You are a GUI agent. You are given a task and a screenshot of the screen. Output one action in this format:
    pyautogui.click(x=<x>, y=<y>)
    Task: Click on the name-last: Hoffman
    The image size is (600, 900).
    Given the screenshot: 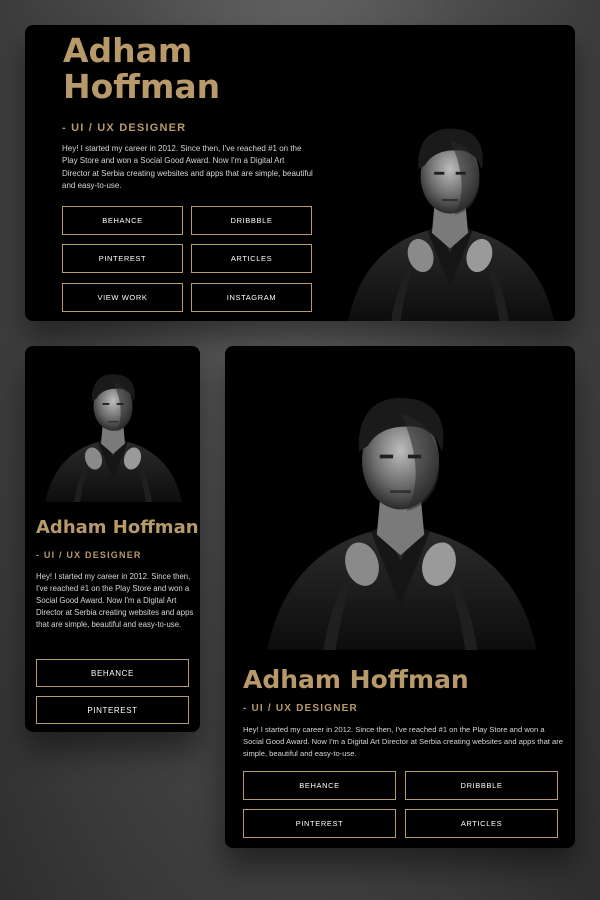 What is the action you would take?
    pyautogui.click(x=142, y=87)
    